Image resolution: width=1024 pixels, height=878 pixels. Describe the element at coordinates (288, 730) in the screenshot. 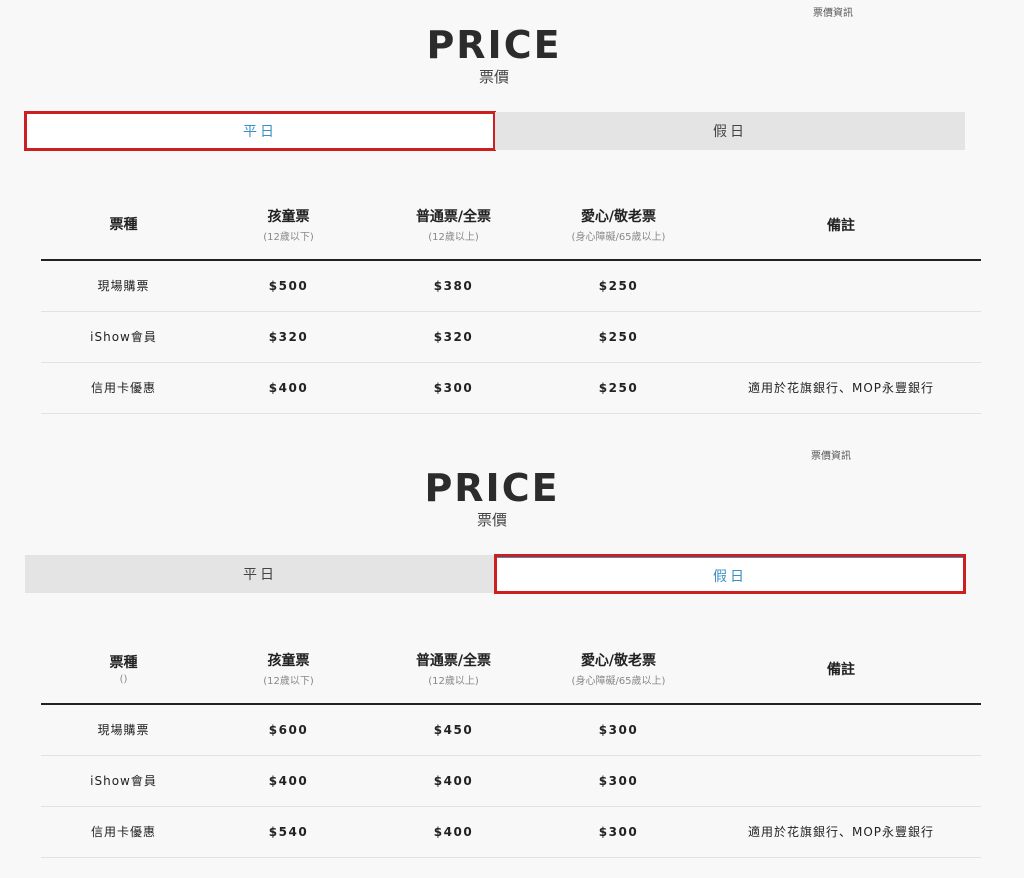

I see `cell-price: $600` at that location.